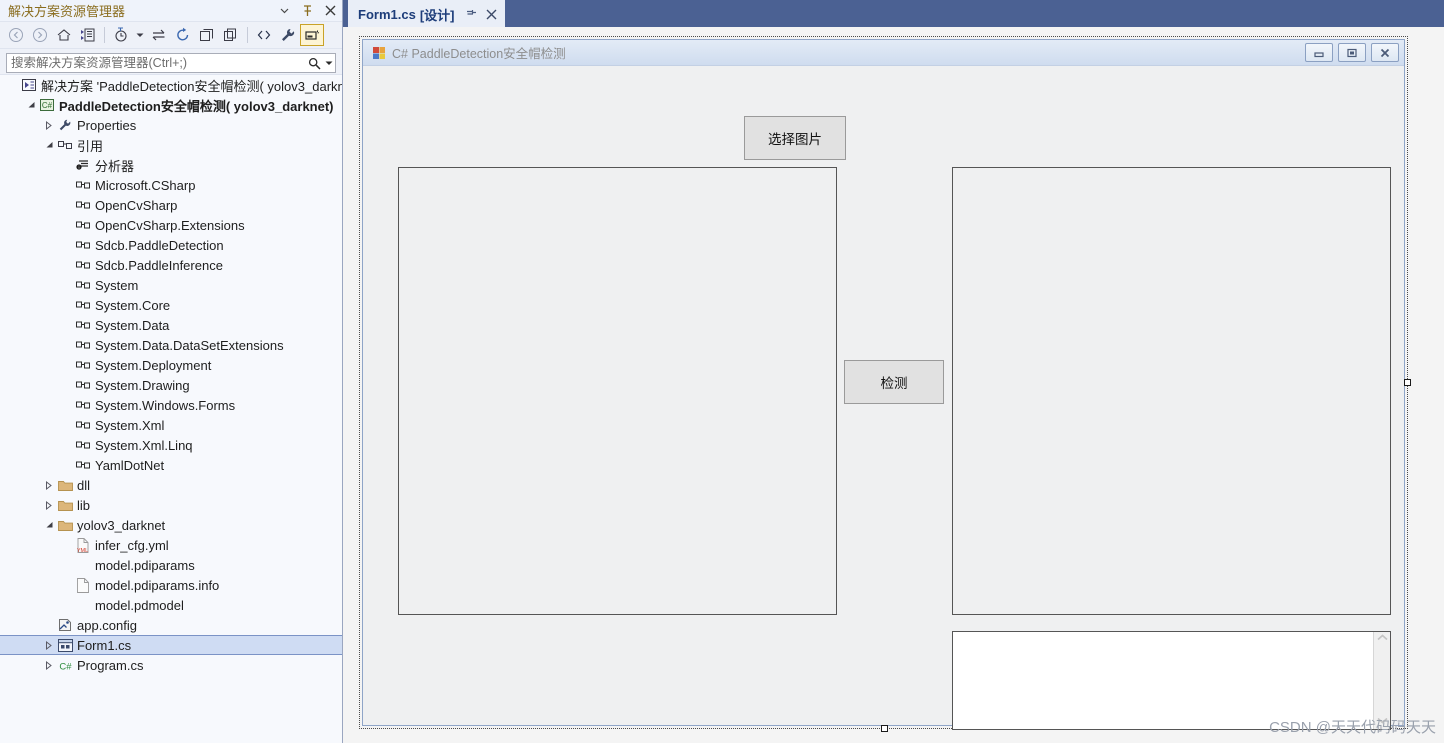  What do you see at coordinates (1382, 639) in the screenshot?
I see `scroll-up-arrow-icon` at bounding box center [1382, 639].